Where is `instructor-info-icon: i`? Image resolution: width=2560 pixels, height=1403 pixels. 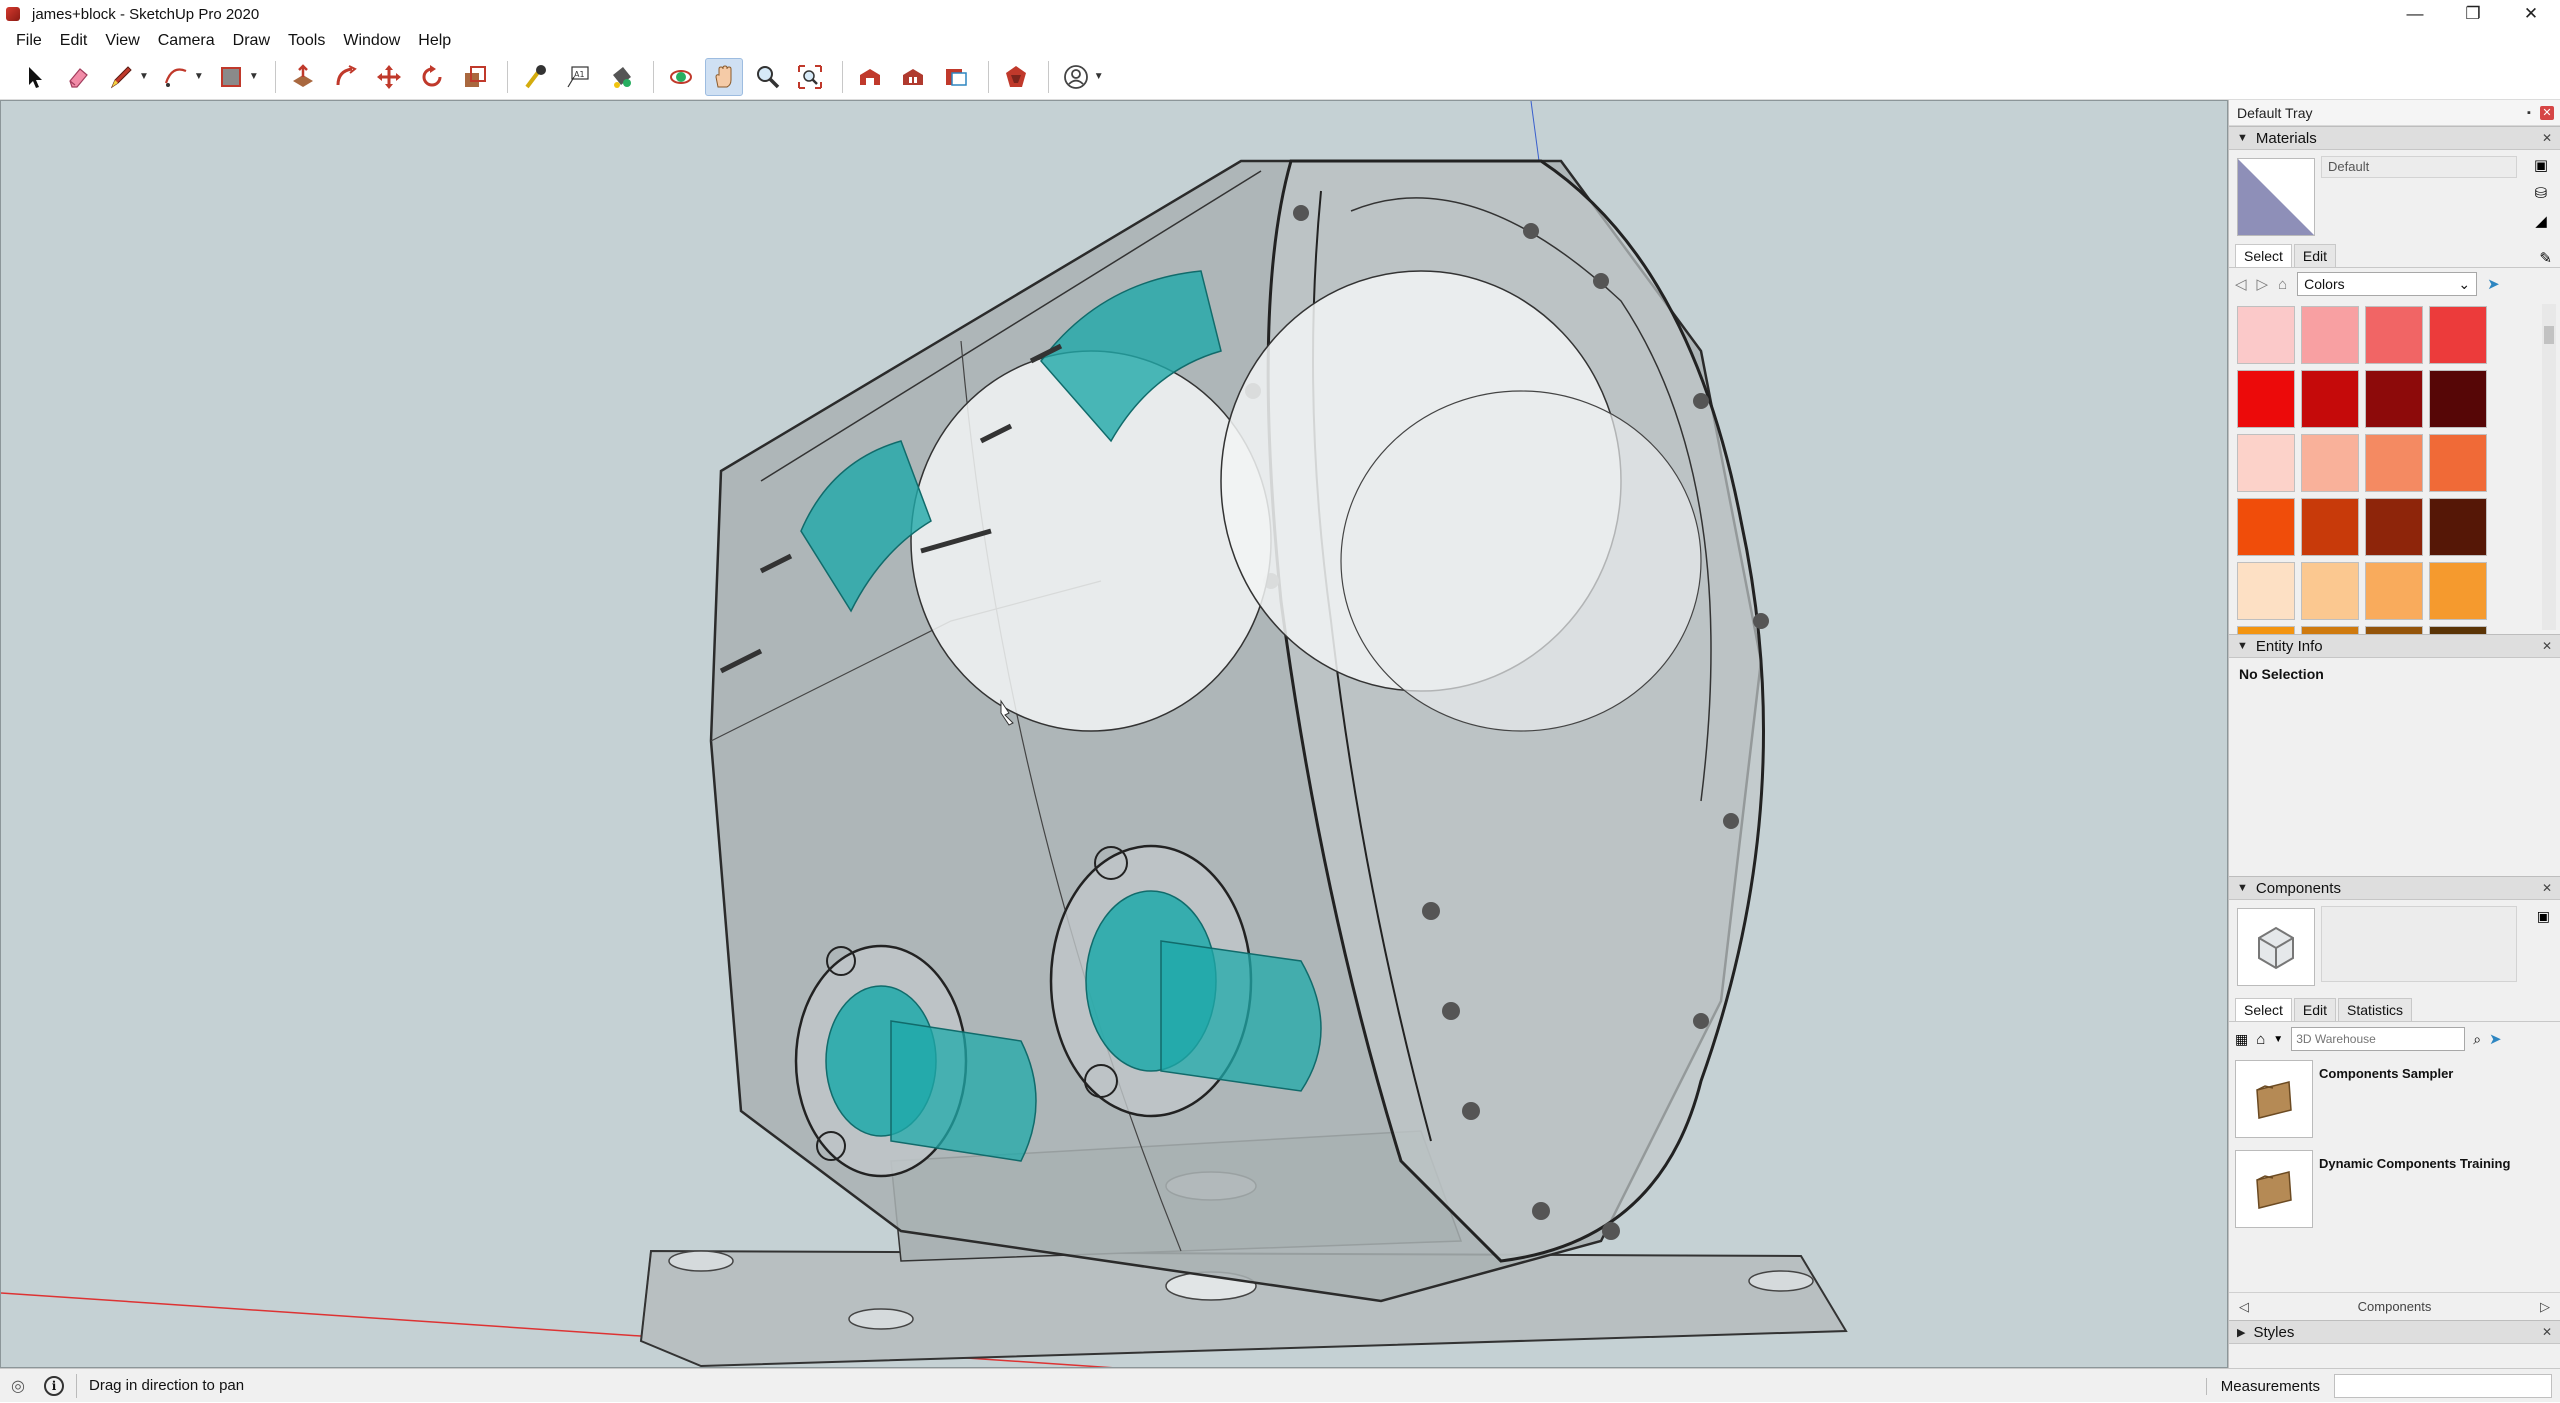
instructor-info-icon: i is located at coordinates (54, 1385).